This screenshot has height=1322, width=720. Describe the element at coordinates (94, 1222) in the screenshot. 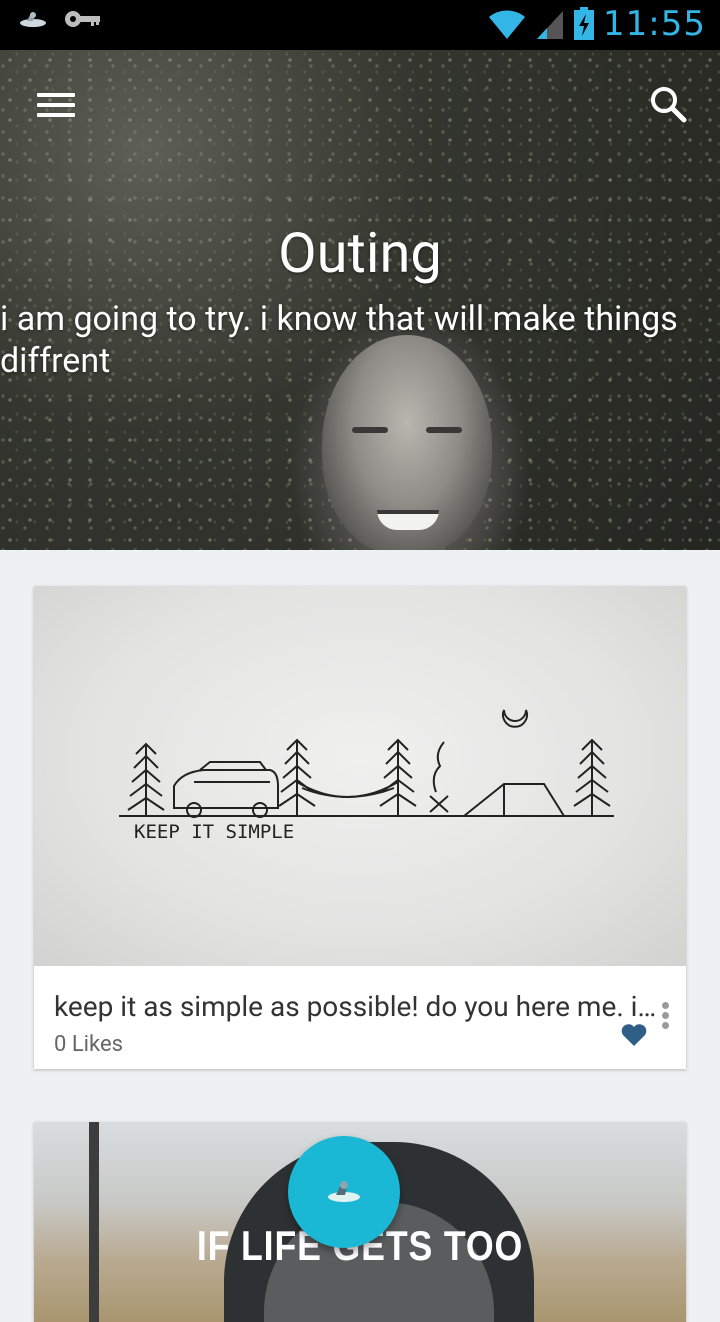

I see `image-pole` at that location.